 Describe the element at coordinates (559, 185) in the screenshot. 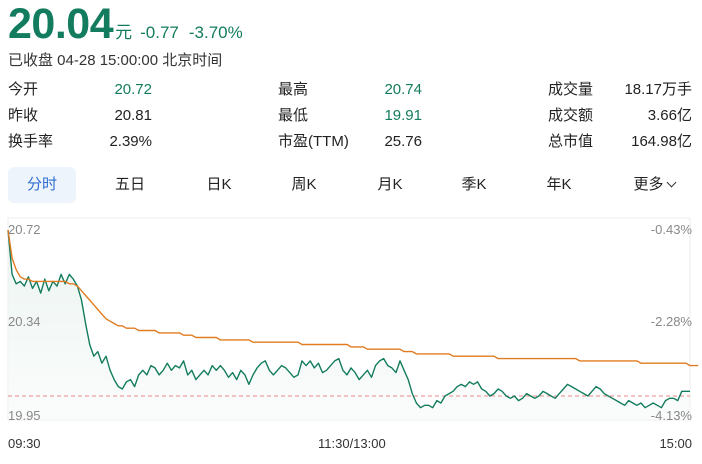

I see `tab-yearly-k: 年K` at that location.